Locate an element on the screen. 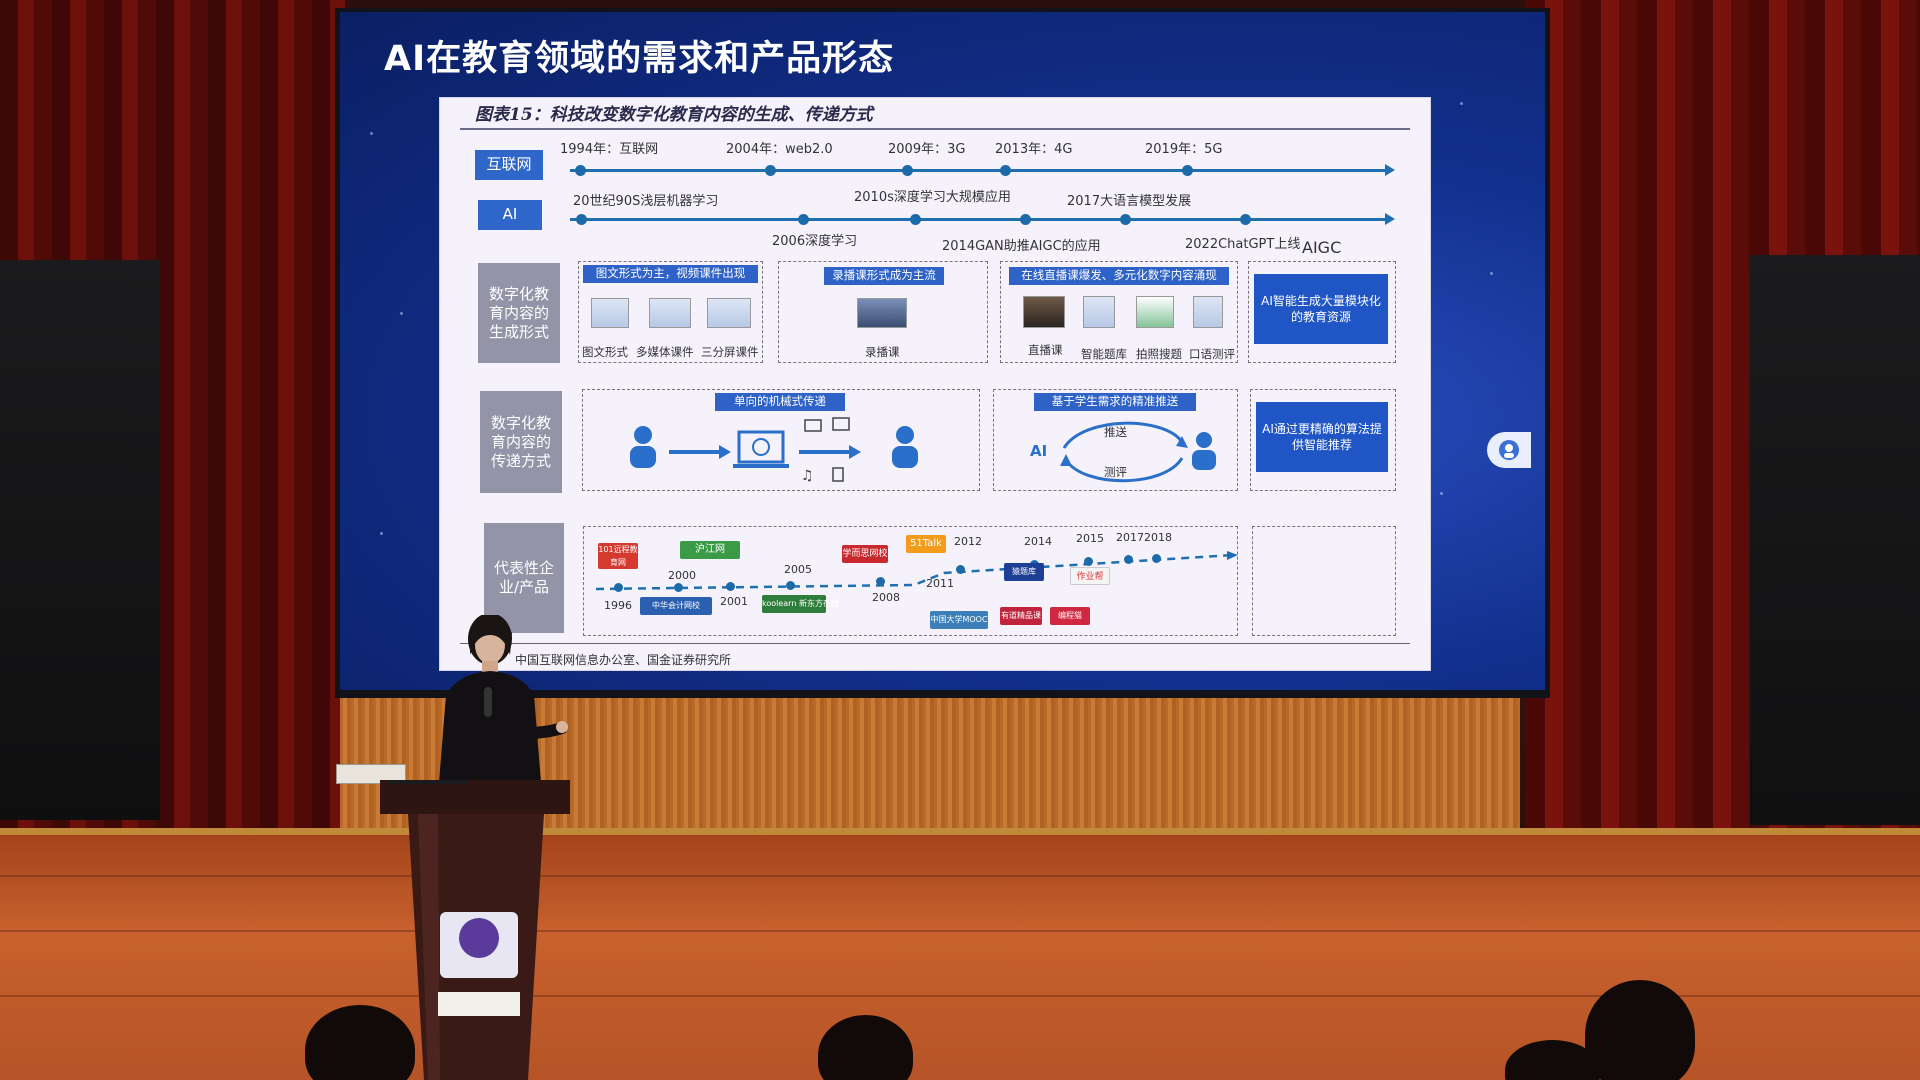  year-label: 1996 is located at coordinates (618, 605).